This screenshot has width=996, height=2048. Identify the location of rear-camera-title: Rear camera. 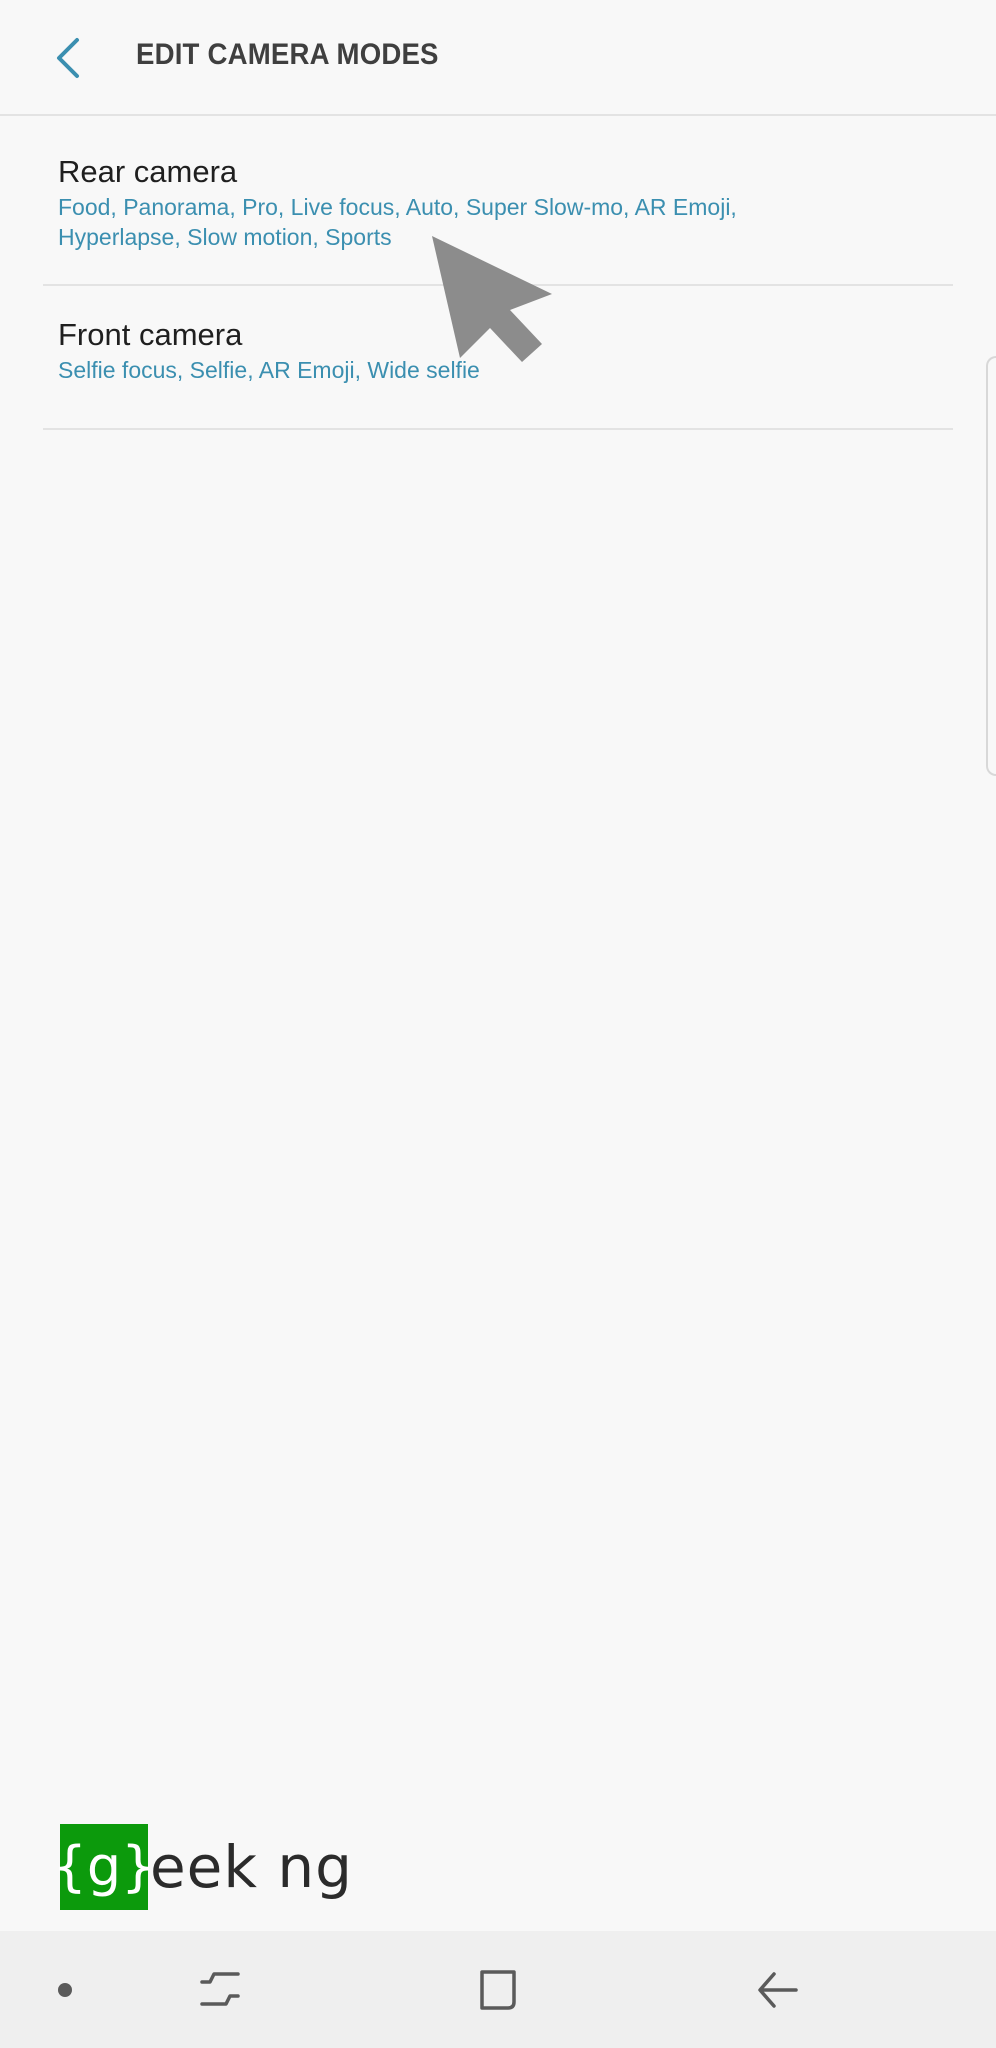
(148, 171).